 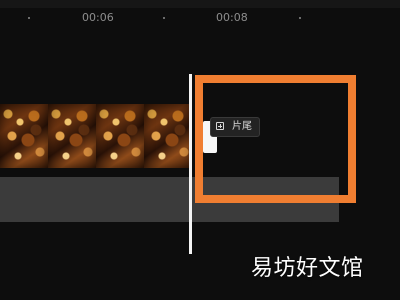 I want to click on watermark-text: 易坊好文馆, so click(x=307, y=268).